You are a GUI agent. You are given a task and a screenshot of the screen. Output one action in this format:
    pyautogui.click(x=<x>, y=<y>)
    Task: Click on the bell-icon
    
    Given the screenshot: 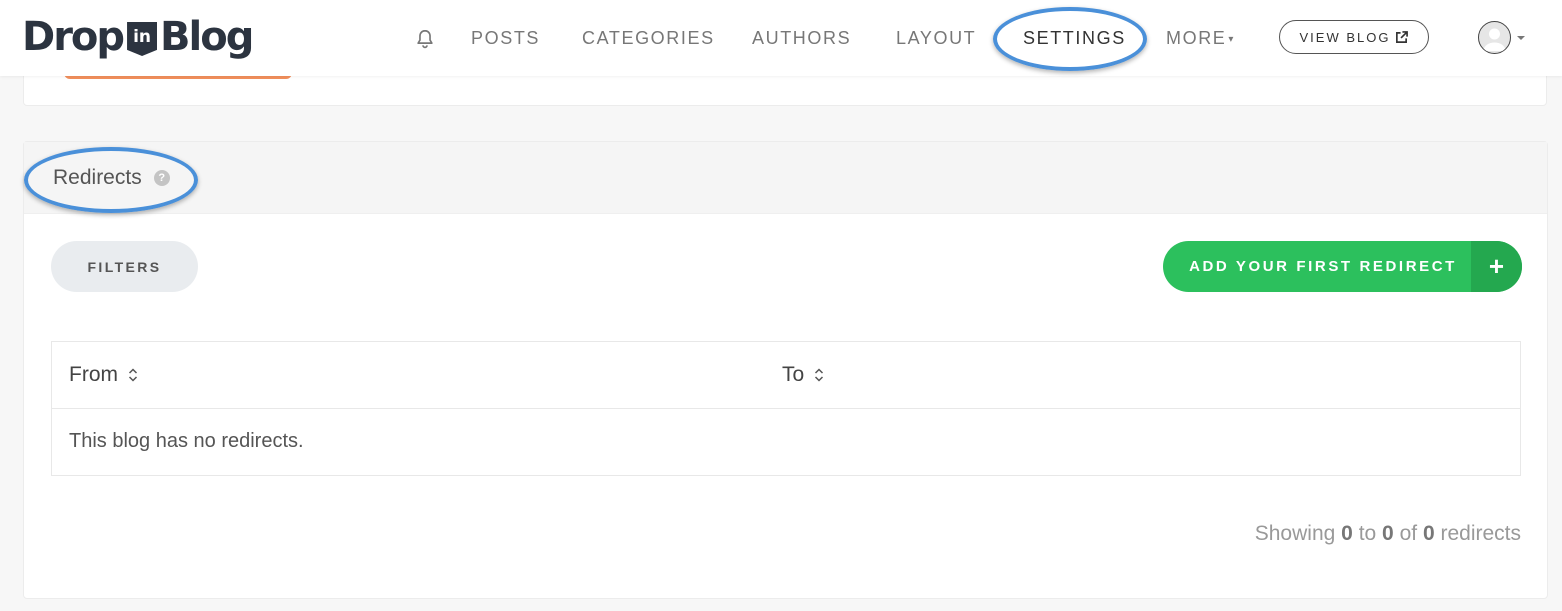 What is the action you would take?
    pyautogui.click(x=425, y=39)
    